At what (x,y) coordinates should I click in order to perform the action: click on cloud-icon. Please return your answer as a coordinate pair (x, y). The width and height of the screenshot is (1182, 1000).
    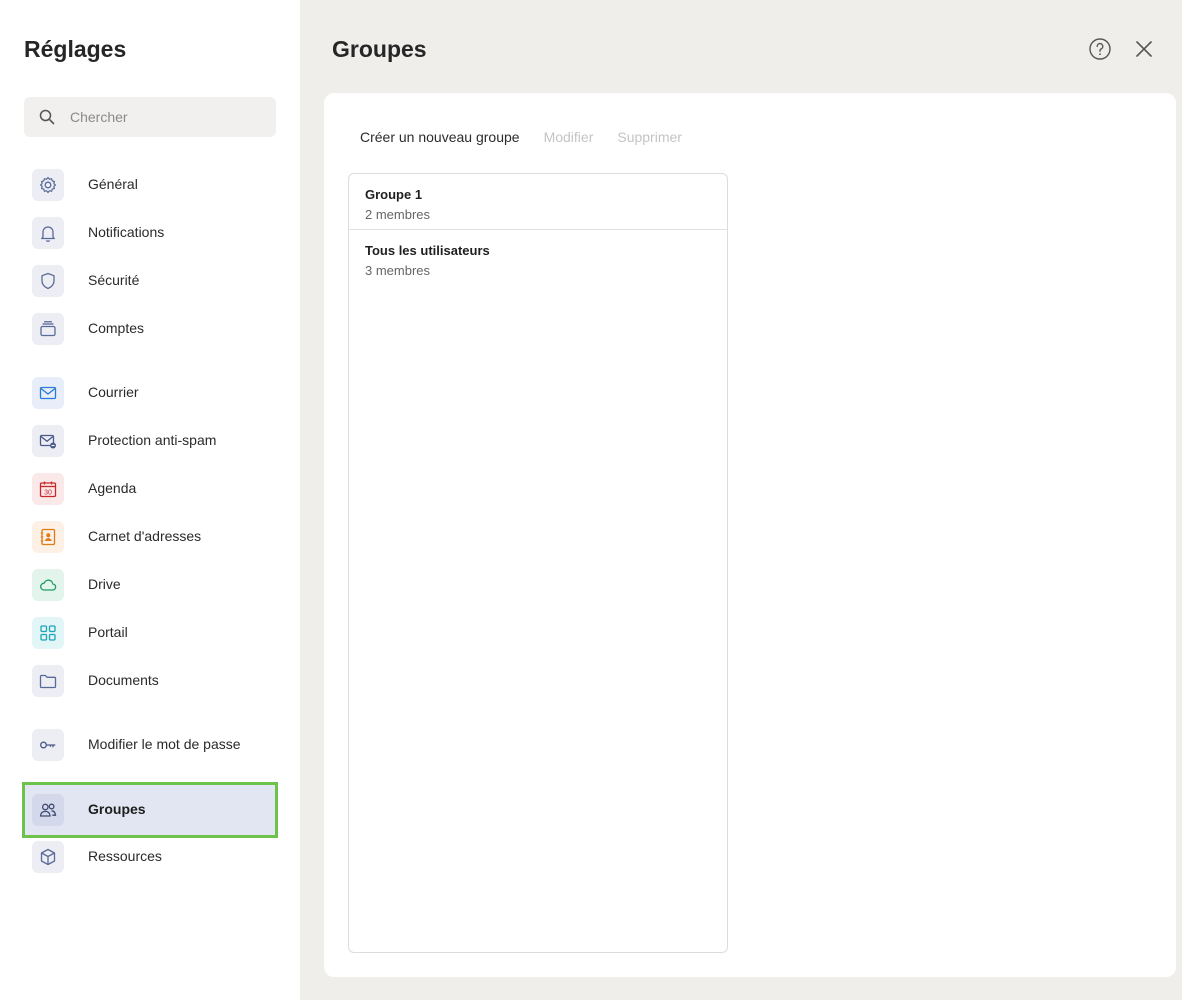
    Looking at the image, I should click on (48, 585).